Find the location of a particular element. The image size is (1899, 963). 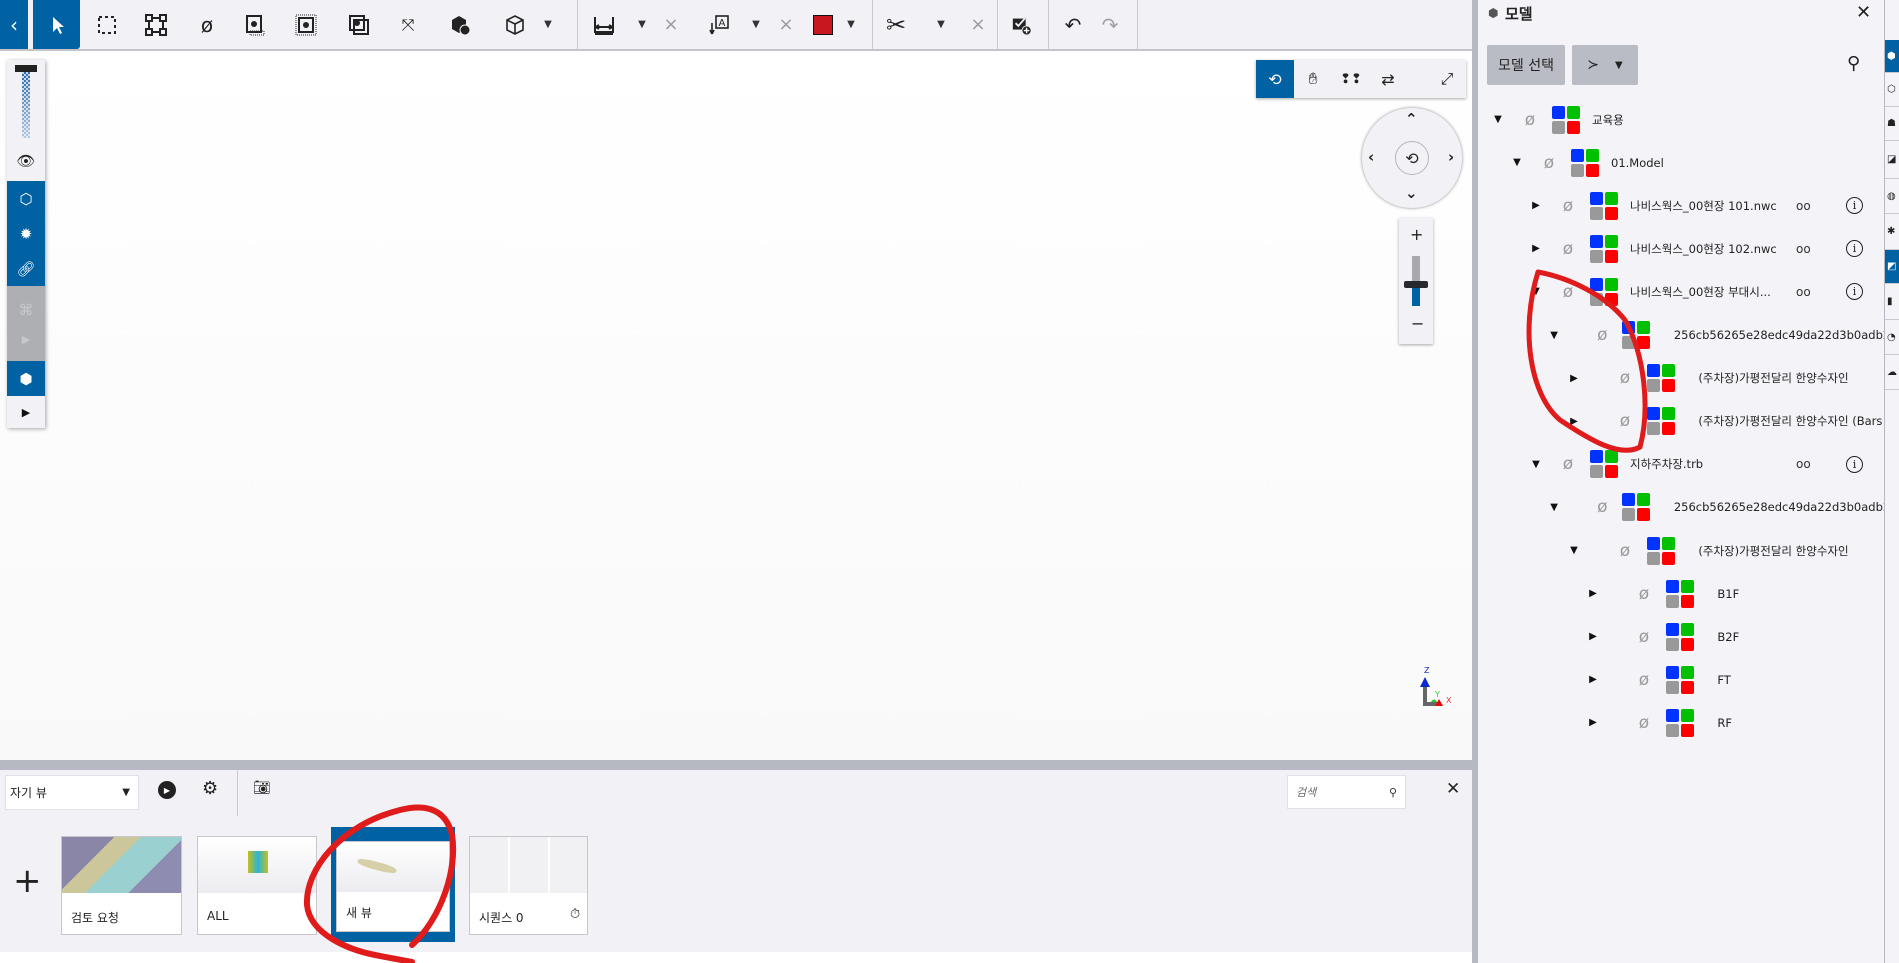

view-card: ALL is located at coordinates (257, 885).